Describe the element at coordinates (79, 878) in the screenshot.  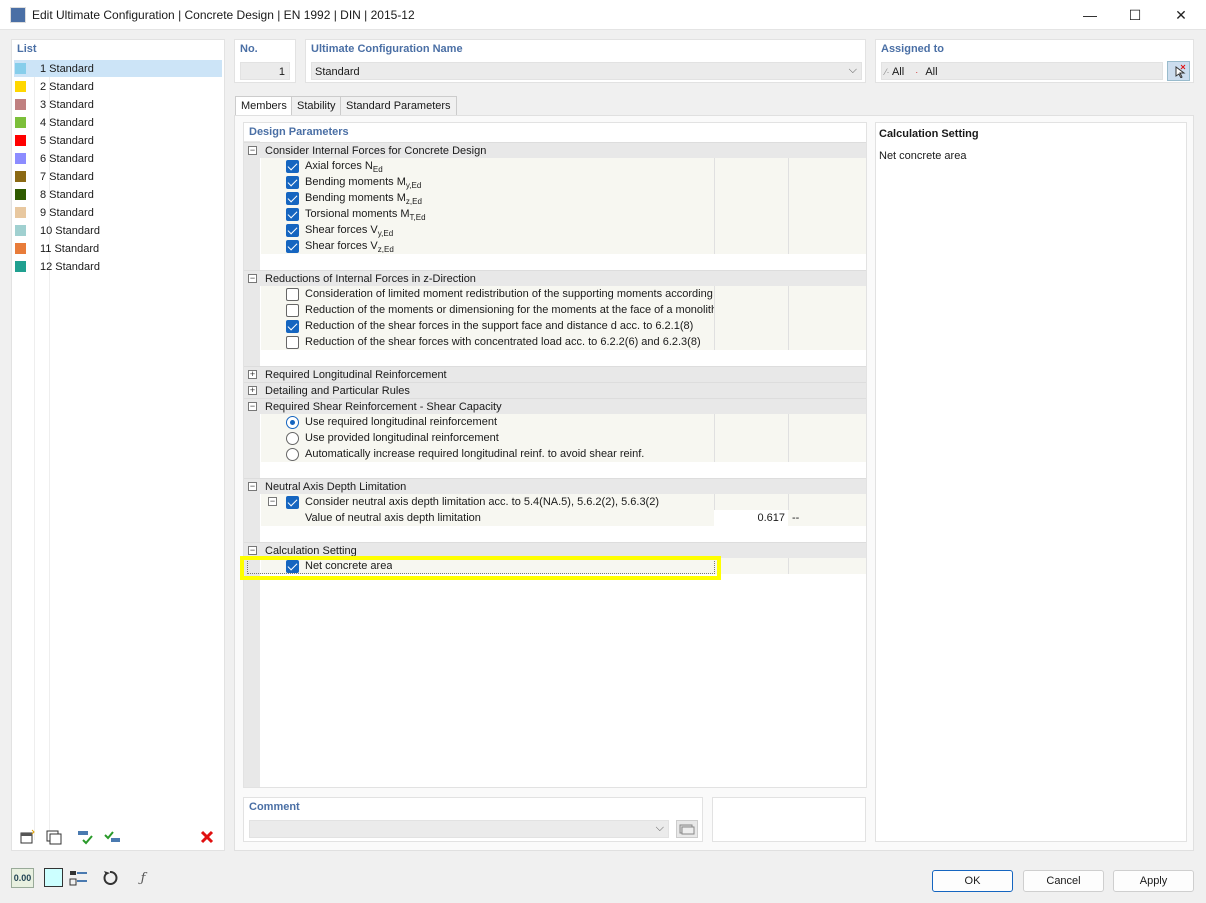
I see `display-properties-icon` at that location.